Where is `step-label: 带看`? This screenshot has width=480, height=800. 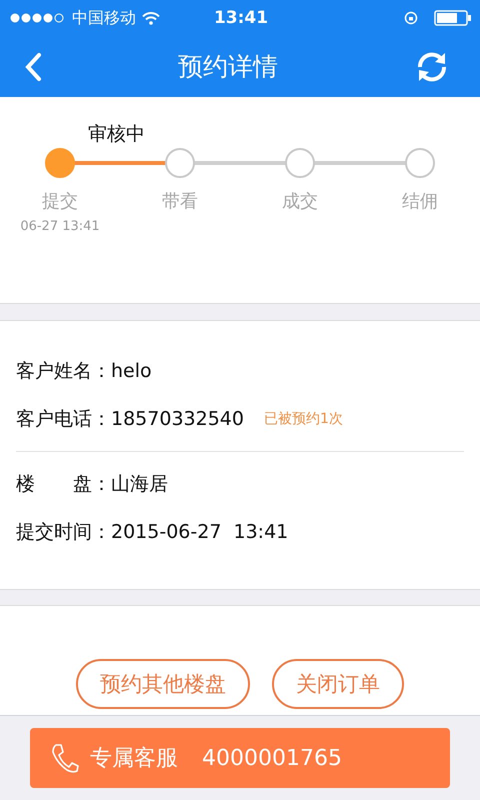 step-label: 带看 is located at coordinates (180, 201).